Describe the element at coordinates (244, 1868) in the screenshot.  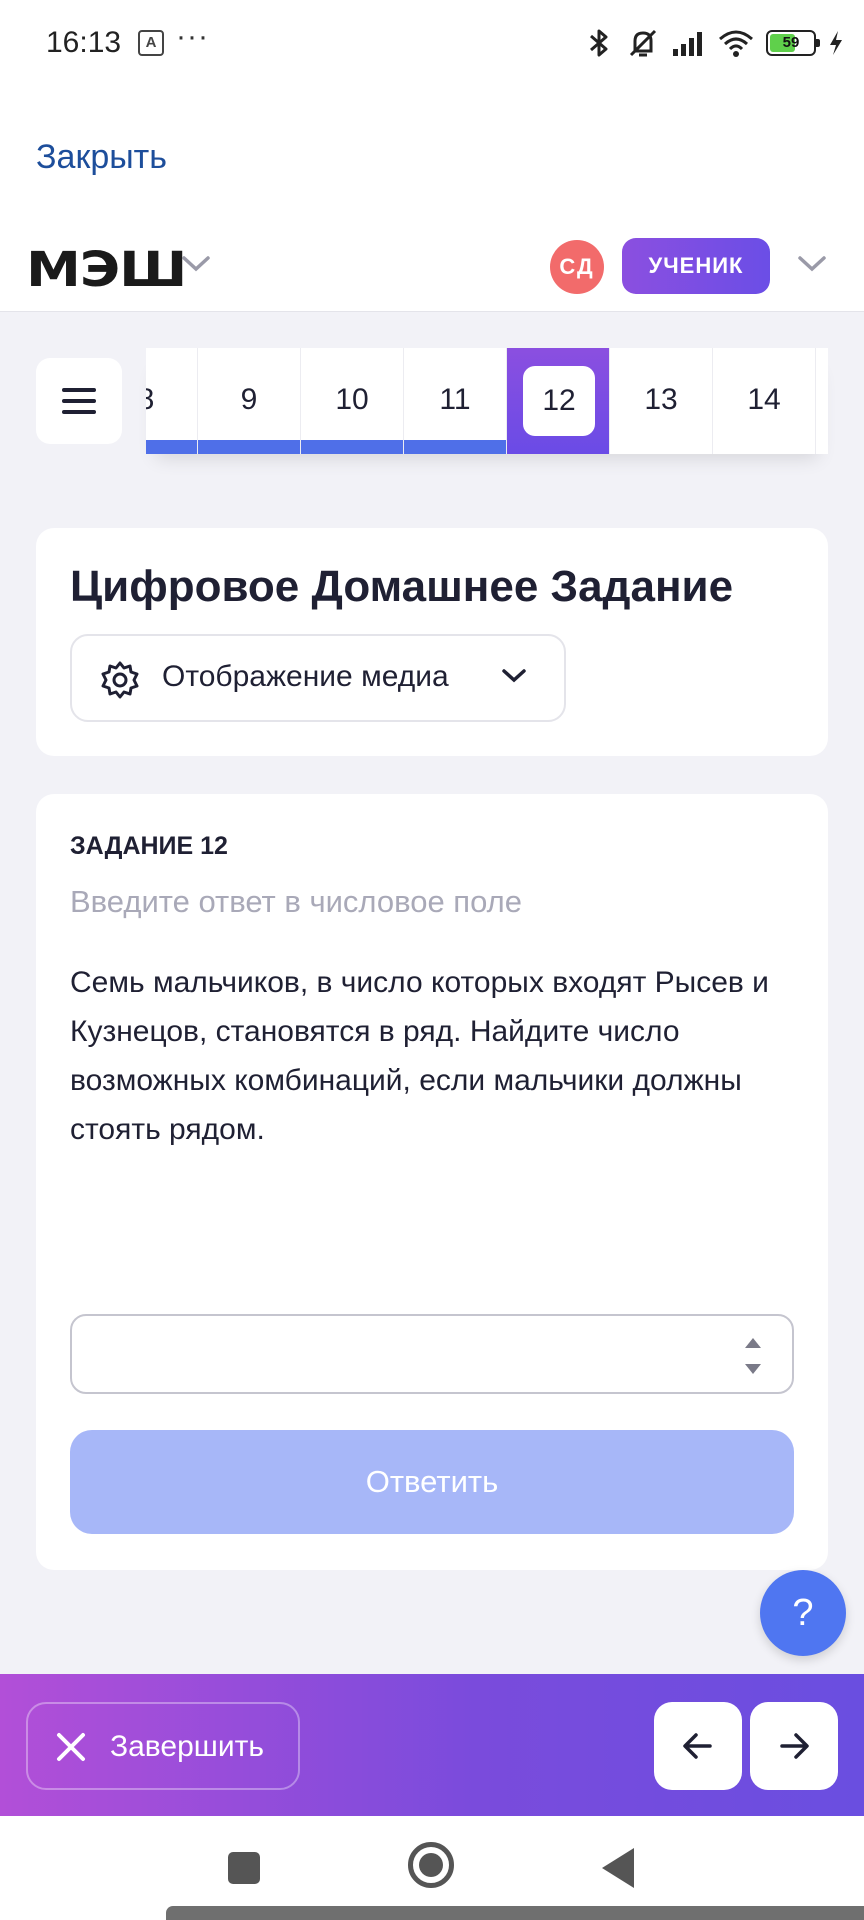
I see `recents-icon` at that location.